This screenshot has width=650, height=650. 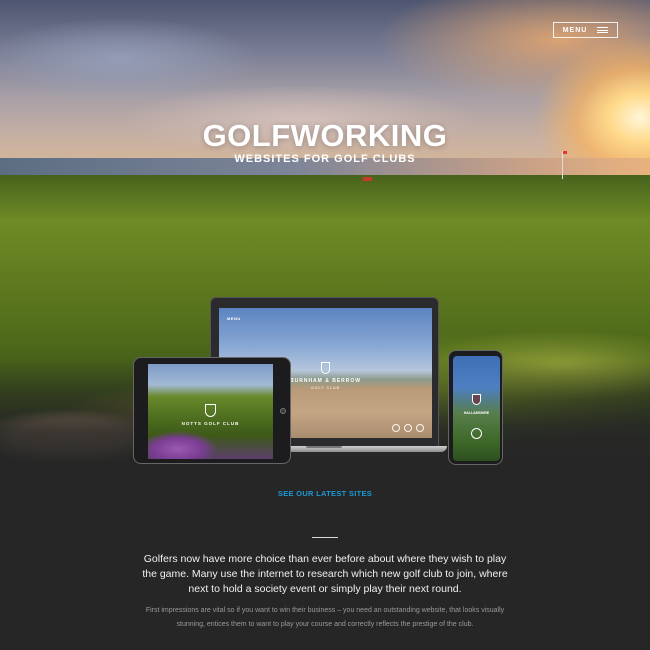 I want to click on tablet-screen: NOTTS GOLF CLUB, so click(x=210, y=411).